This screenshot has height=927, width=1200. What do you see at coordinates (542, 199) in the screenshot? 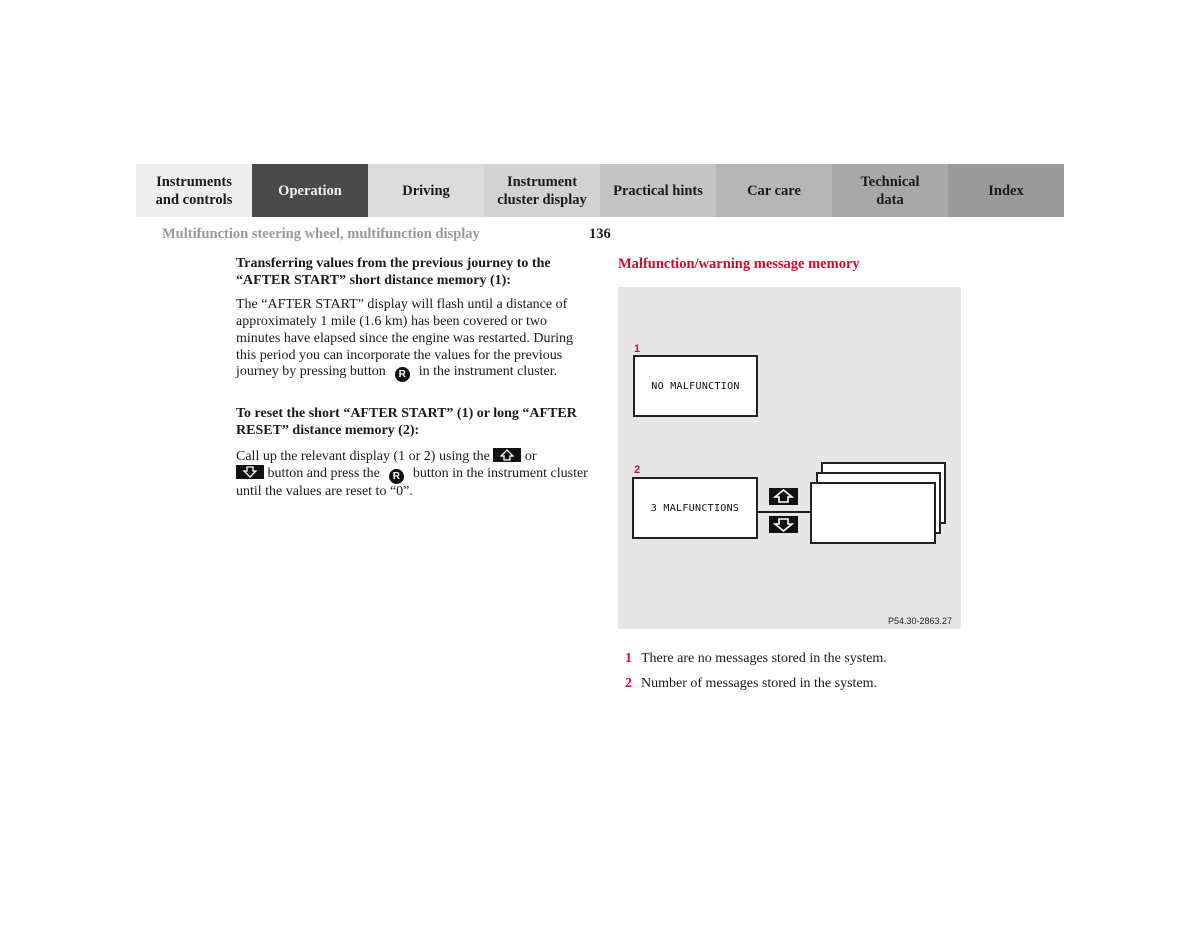
I see `tab-label: cluster display` at bounding box center [542, 199].